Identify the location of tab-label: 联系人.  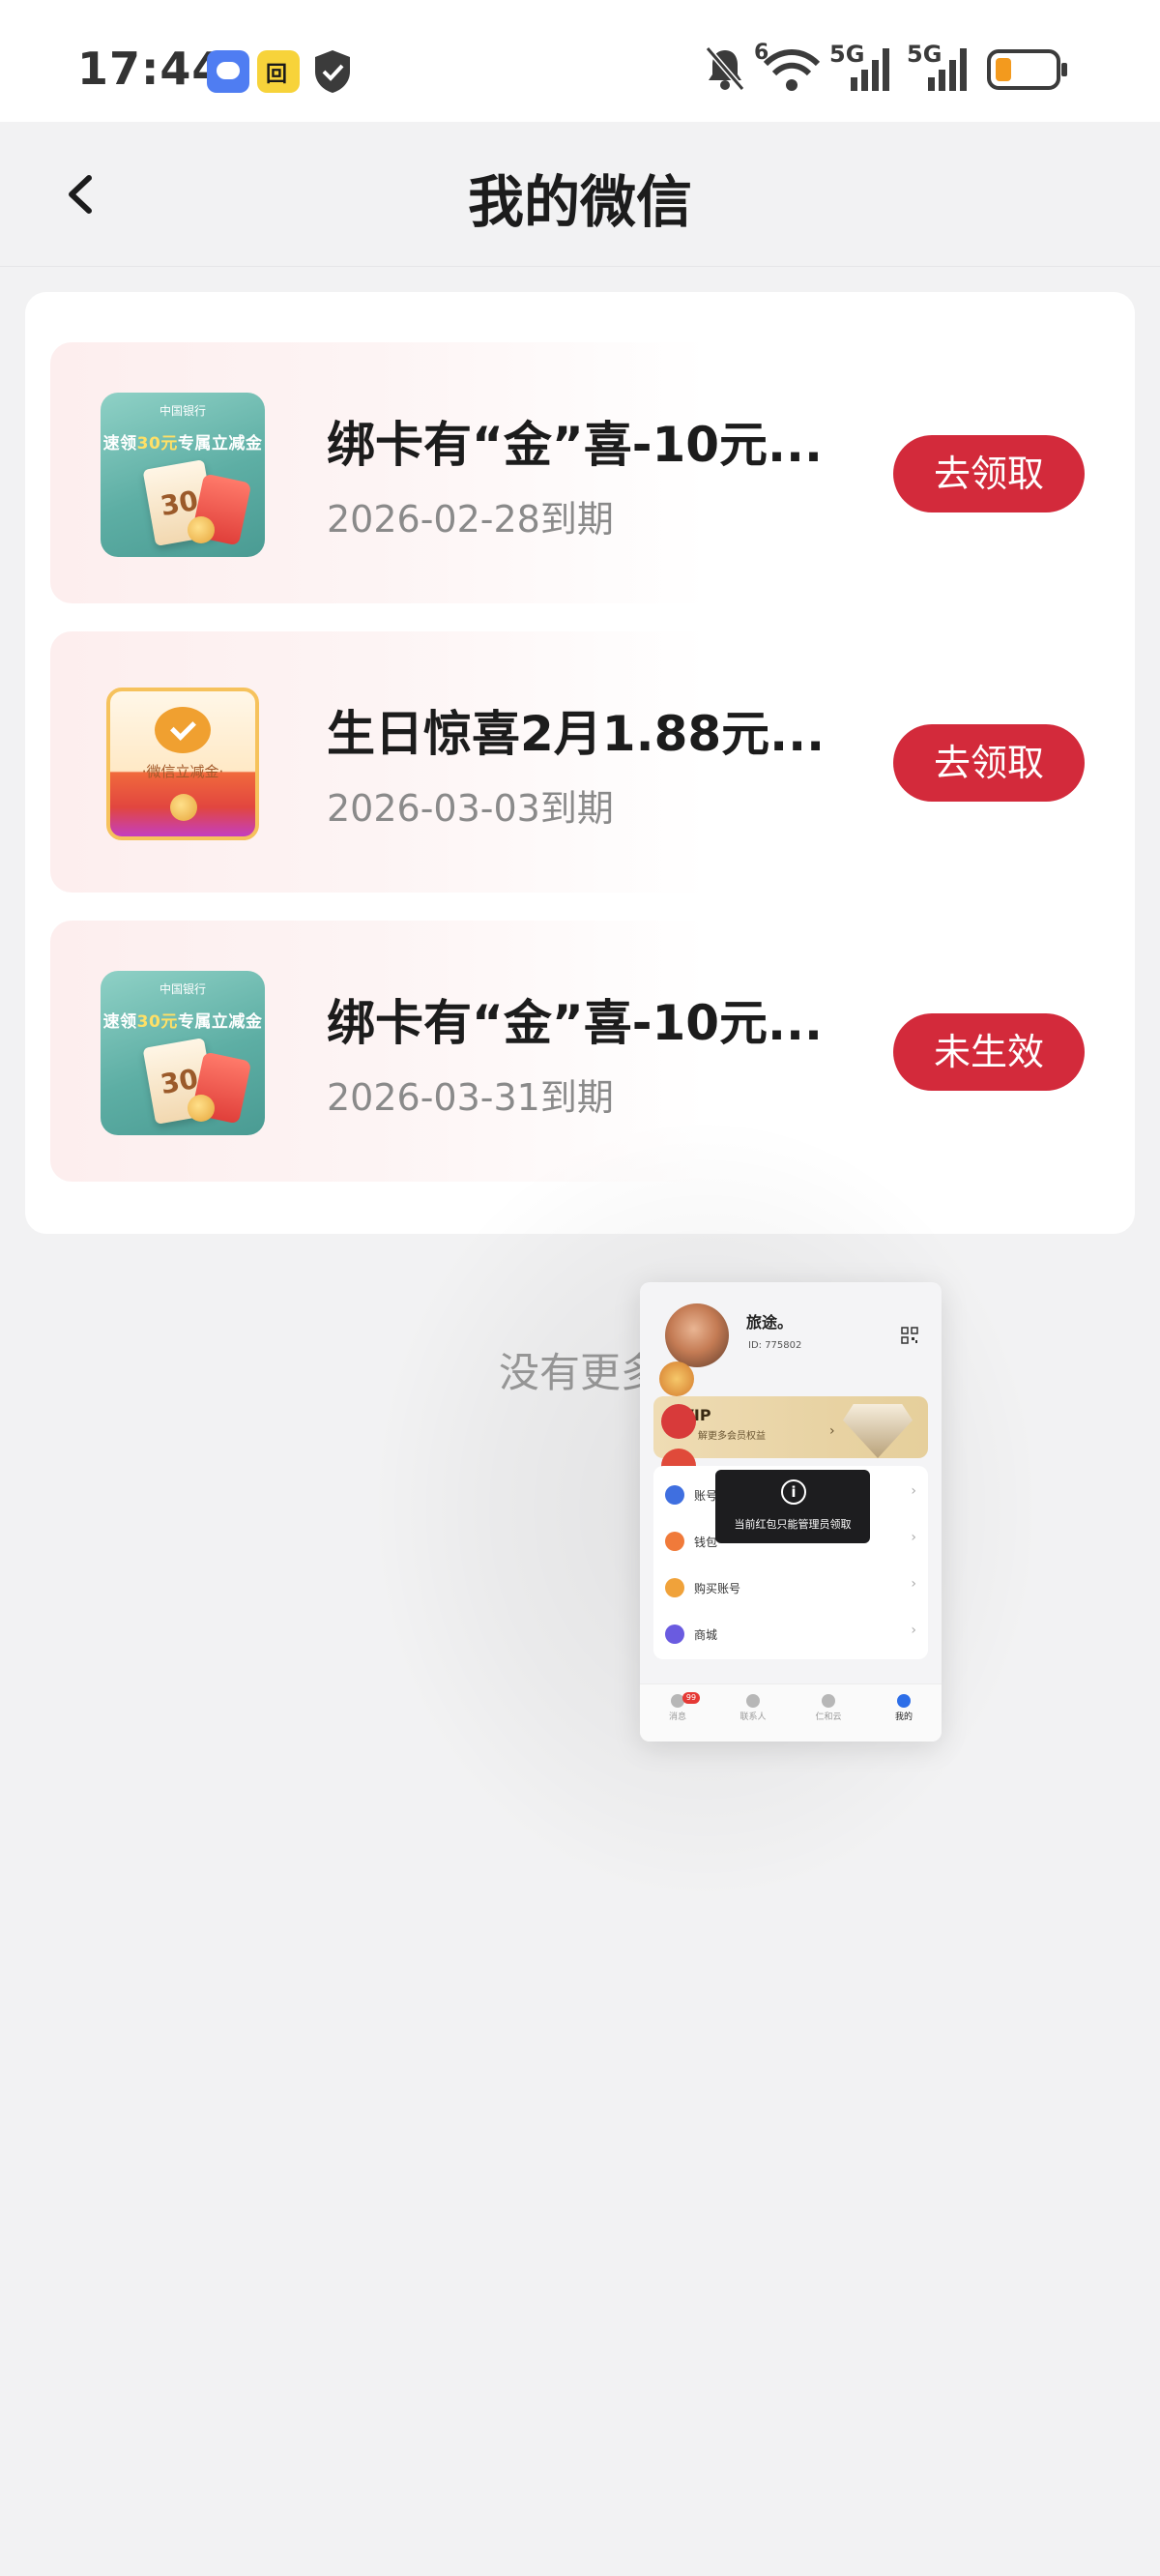
(753, 1717).